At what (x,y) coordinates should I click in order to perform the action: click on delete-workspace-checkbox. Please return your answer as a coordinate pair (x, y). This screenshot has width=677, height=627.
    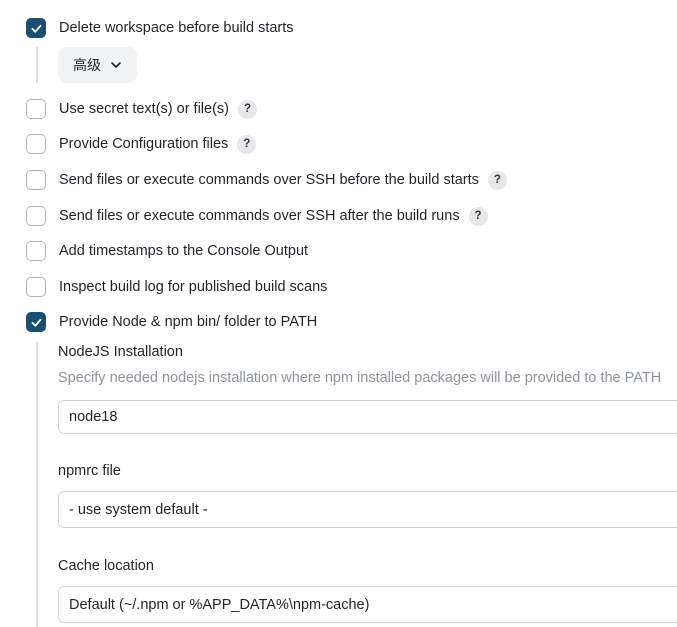
    Looking at the image, I should click on (36, 28).